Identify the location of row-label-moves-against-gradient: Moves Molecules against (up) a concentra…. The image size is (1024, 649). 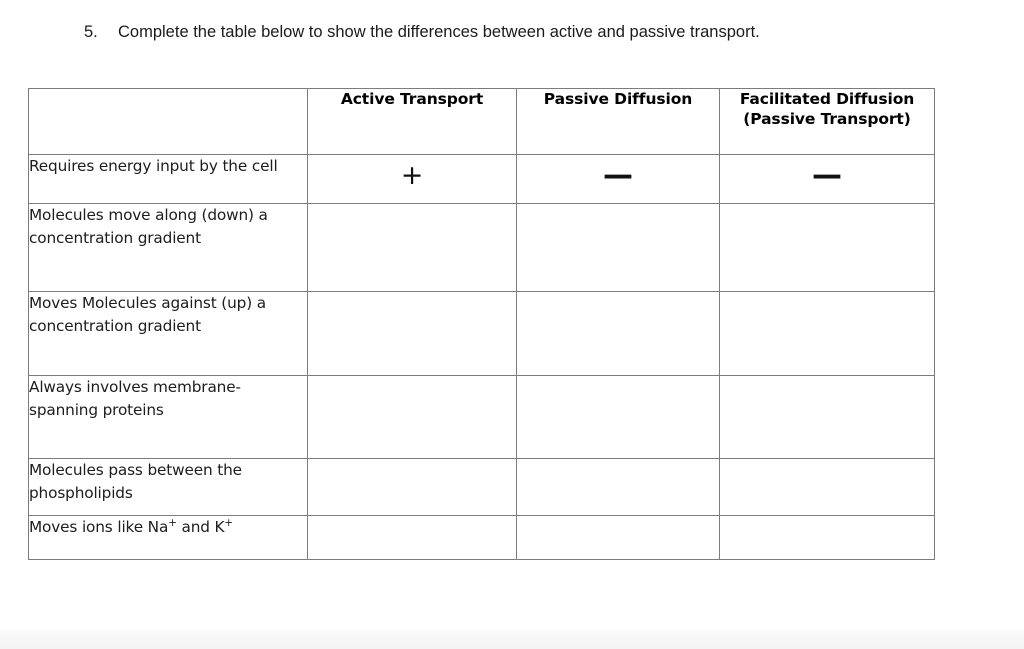
(168, 333).